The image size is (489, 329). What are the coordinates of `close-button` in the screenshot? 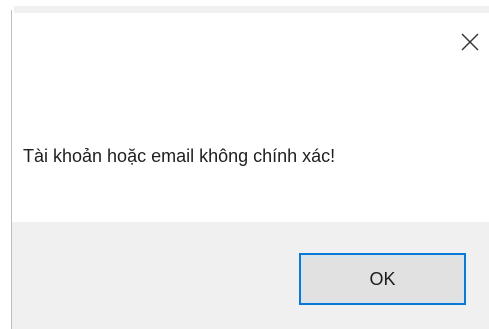 It's located at (470, 42).